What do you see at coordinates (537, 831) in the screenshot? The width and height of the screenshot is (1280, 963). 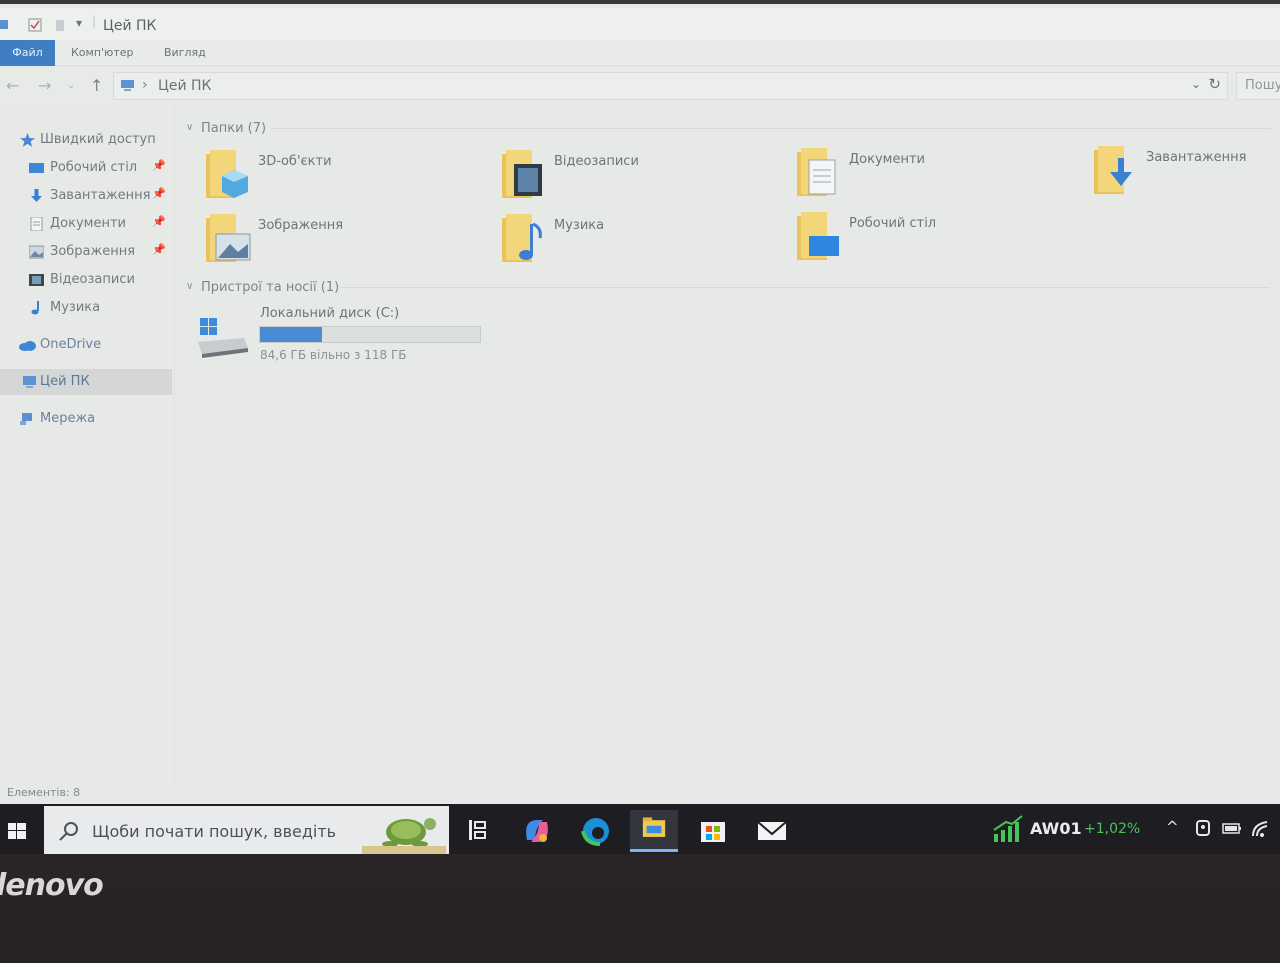 I see `copilot-icon` at bounding box center [537, 831].